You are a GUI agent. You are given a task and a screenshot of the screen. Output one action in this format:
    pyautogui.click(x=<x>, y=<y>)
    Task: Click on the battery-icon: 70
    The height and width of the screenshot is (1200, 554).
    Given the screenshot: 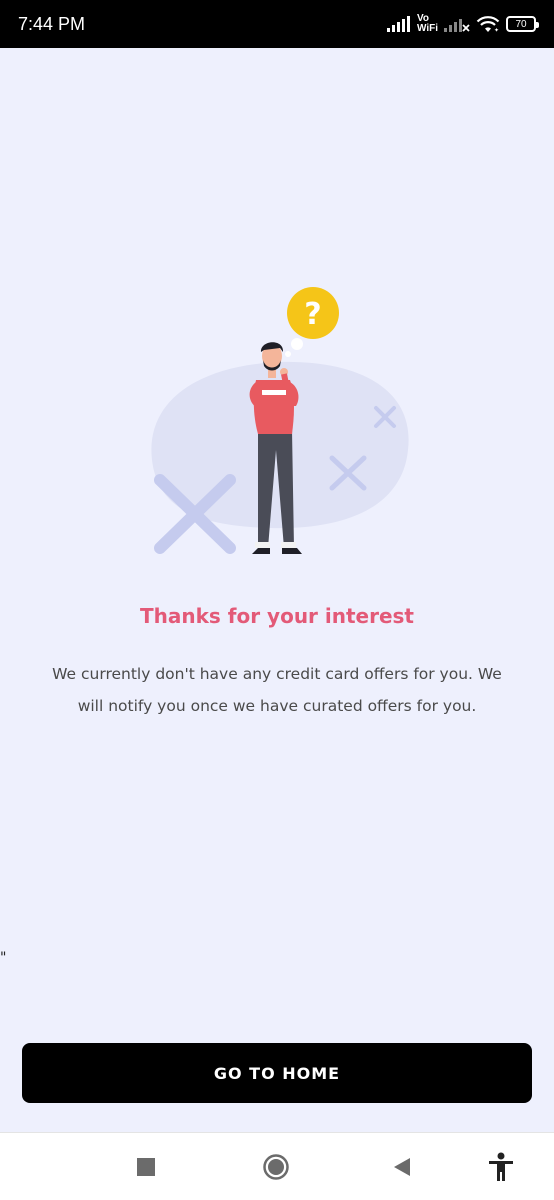 What is the action you would take?
    pyautogui.click(x=522, y=24)
    